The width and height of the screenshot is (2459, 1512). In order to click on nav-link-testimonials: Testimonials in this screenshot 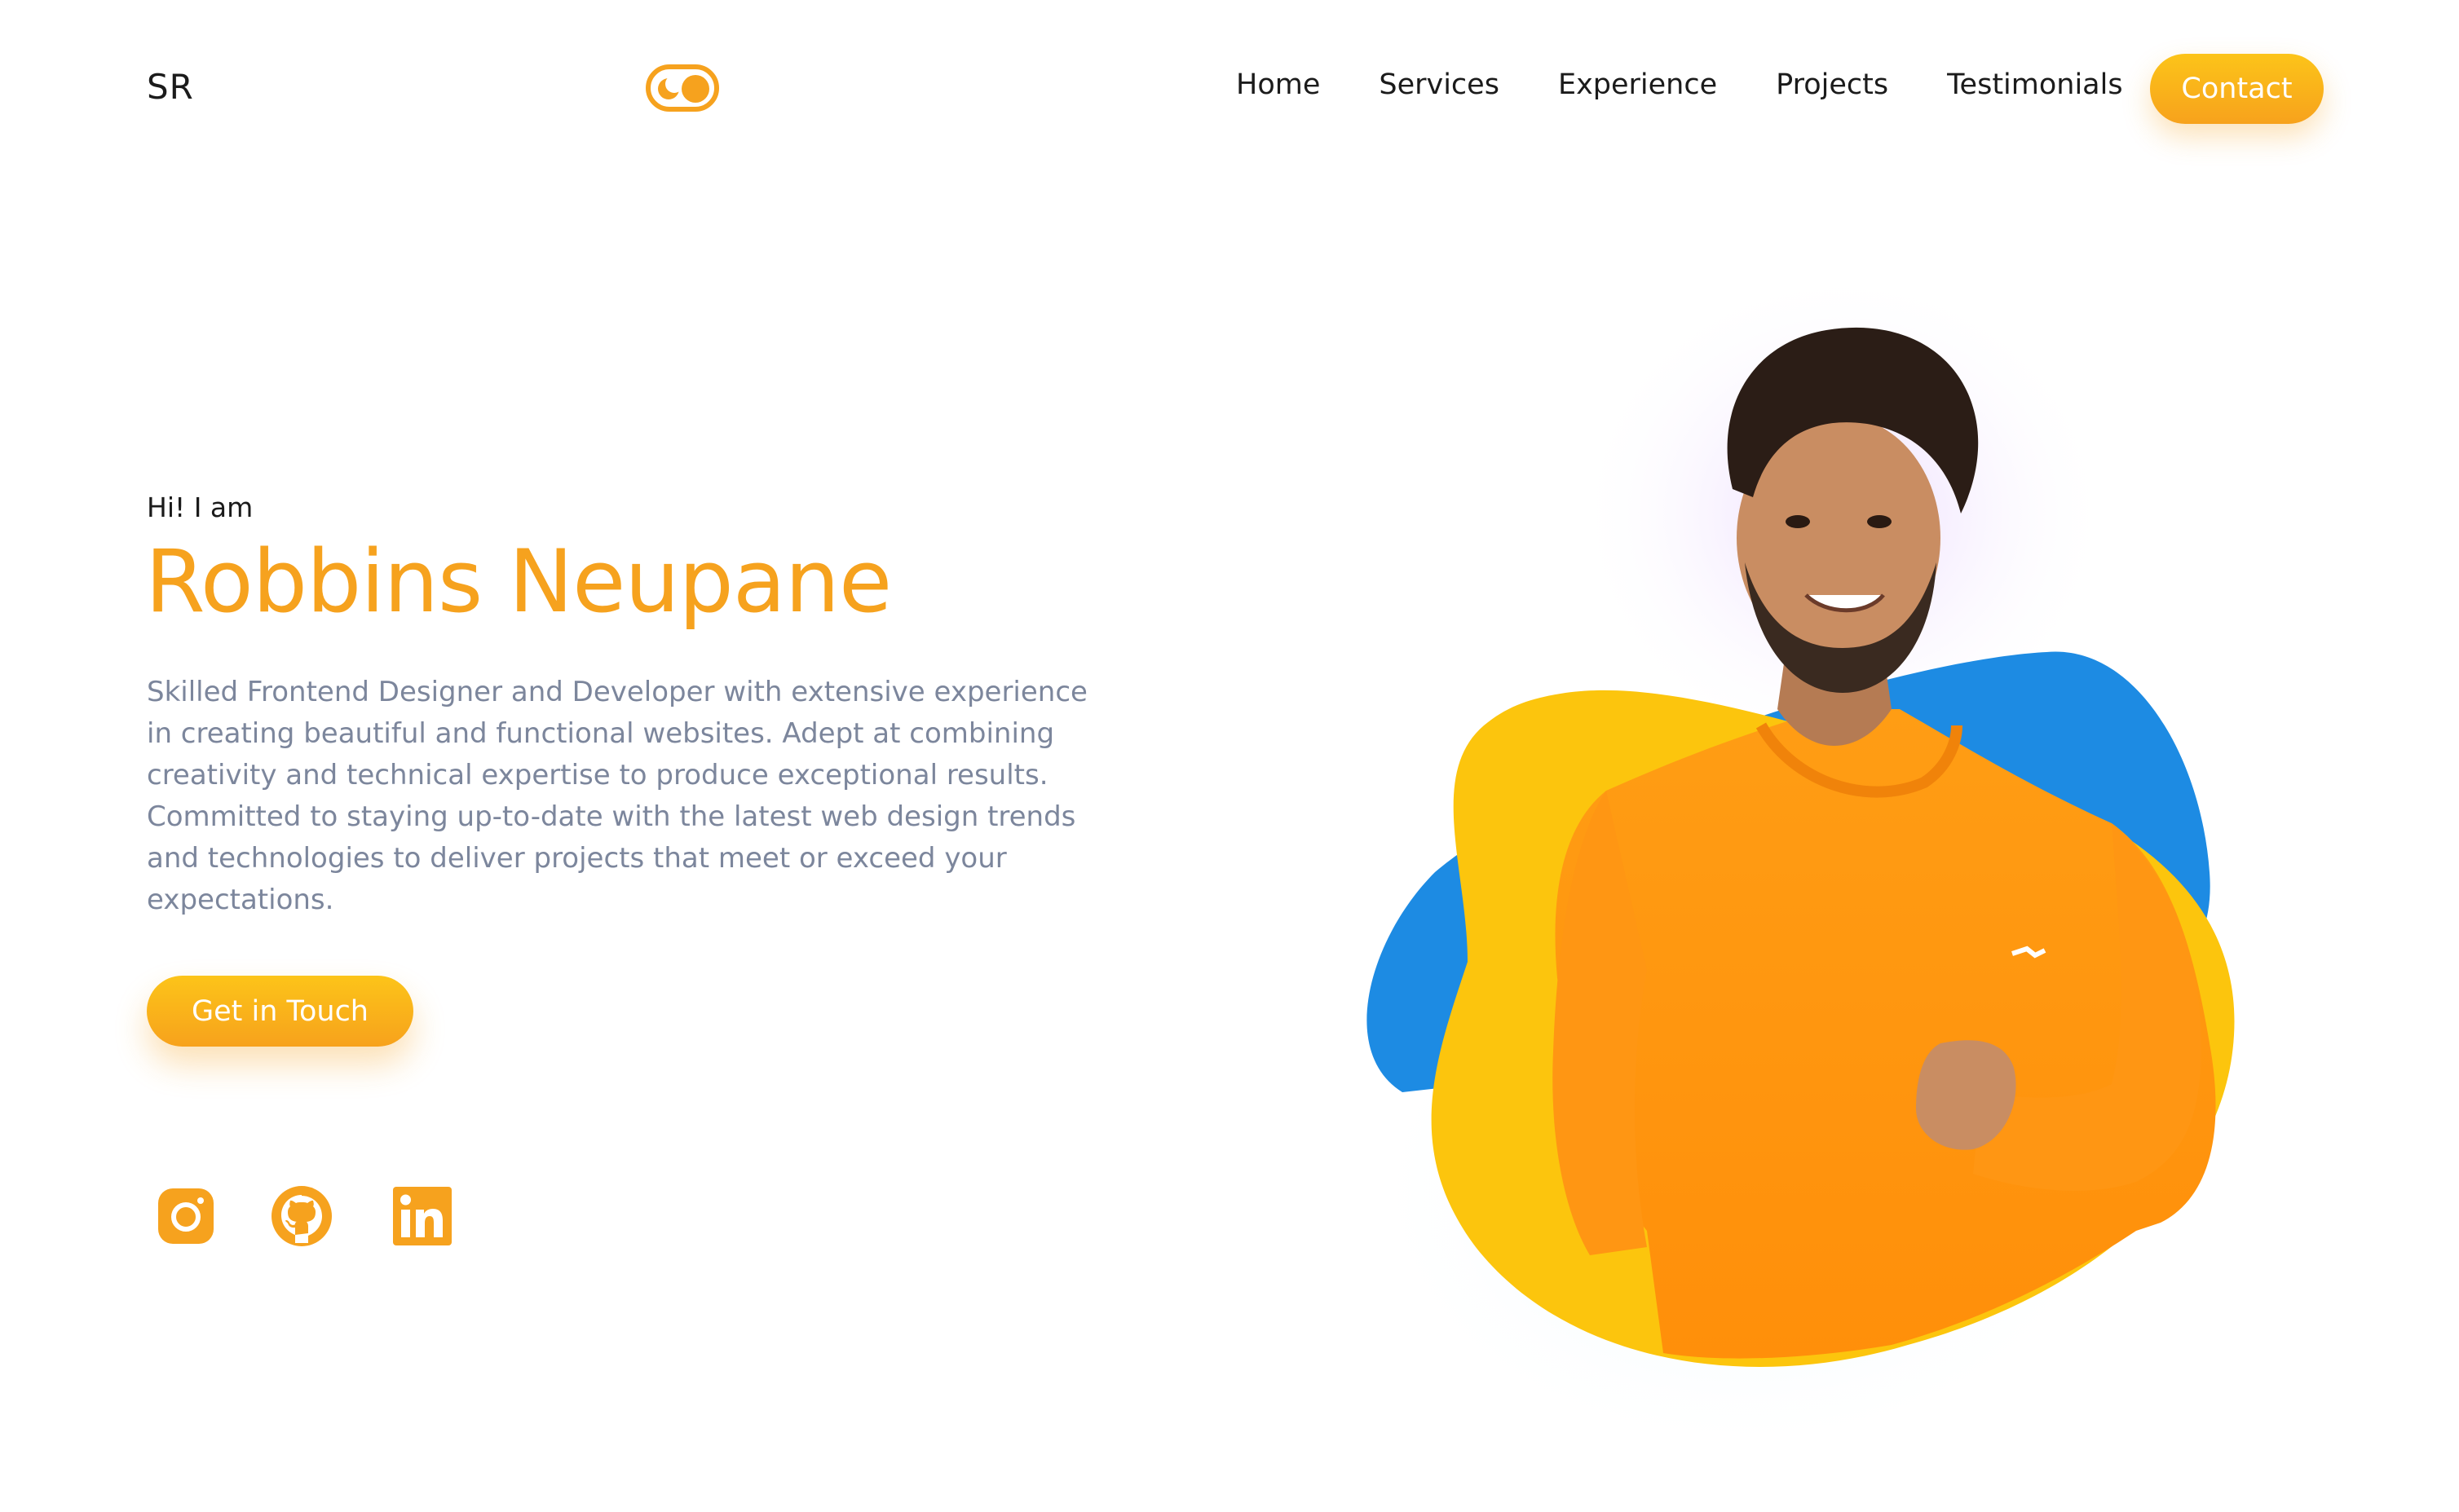, I will do `click(2034, 84)`.